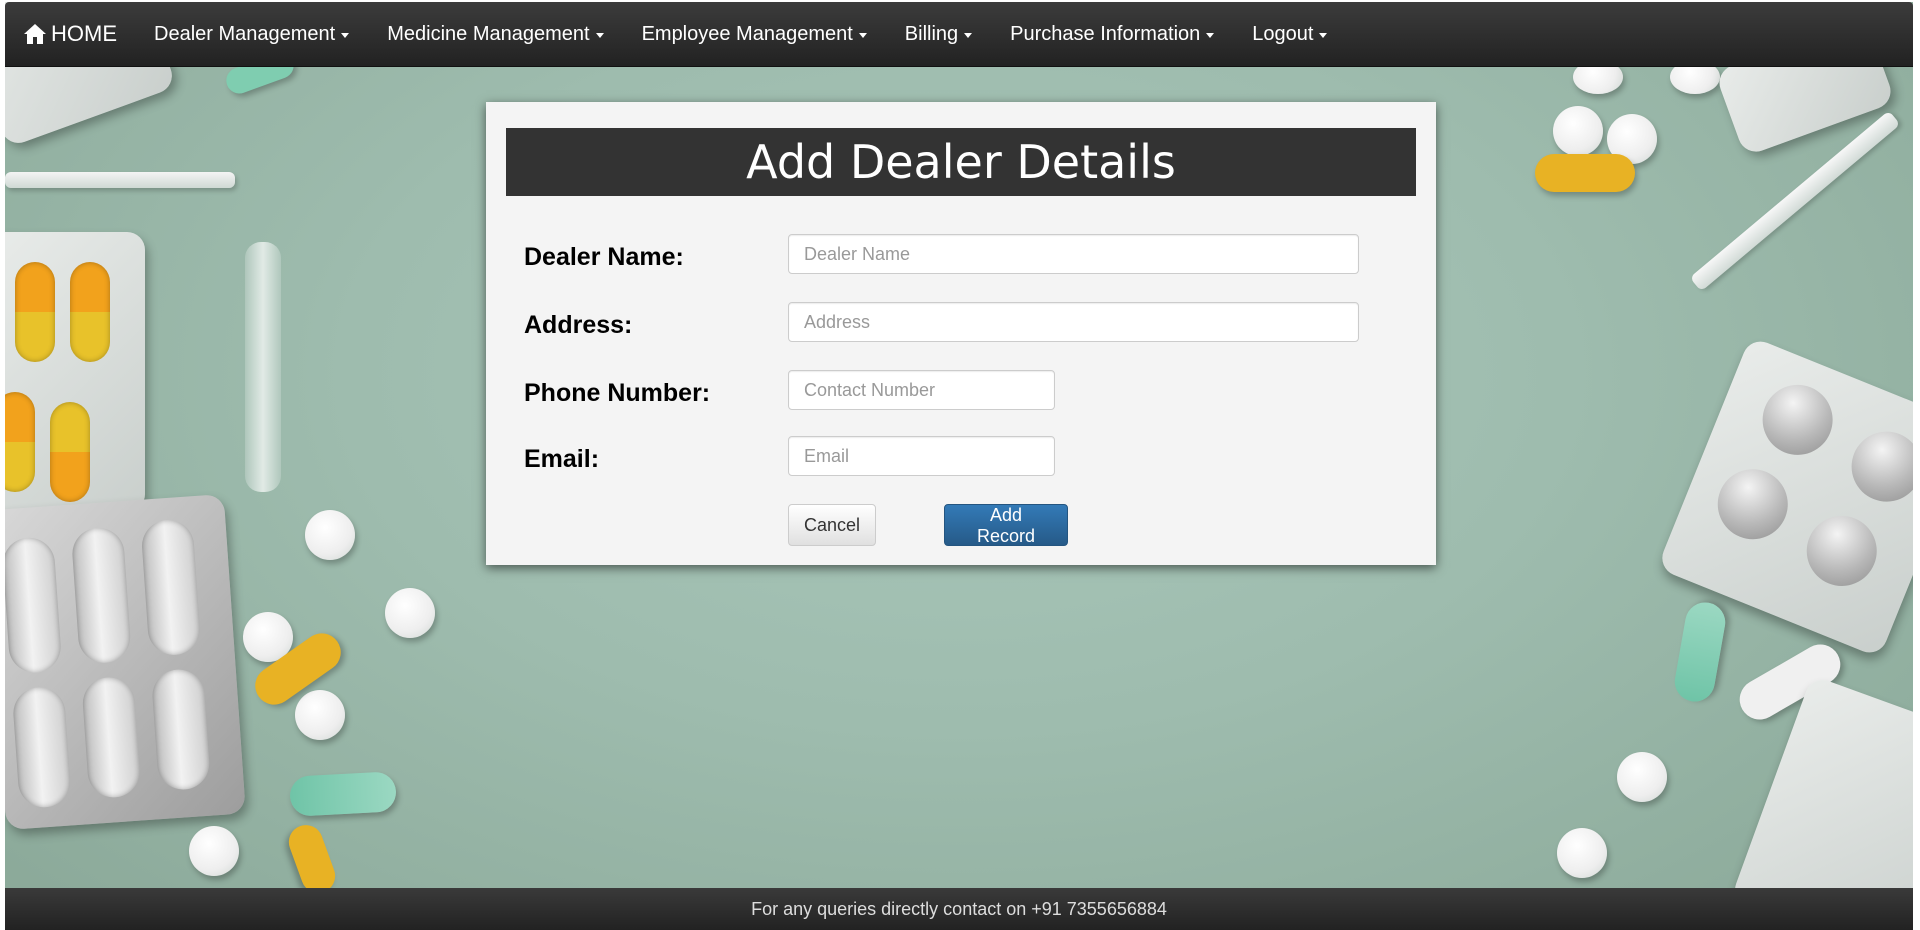 This screenshot has width=1920, height=930. I want to click on ampoule-image, so click(263, 367).